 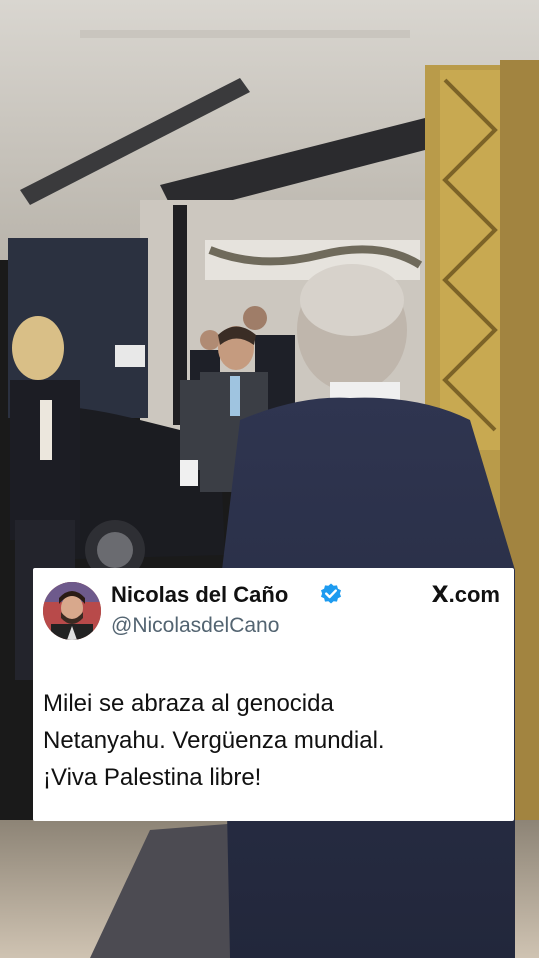 What do you see at coordinates (331, 593) in the screenshot?
I see `verified-badge-icon` at bounding box center [331, 593].